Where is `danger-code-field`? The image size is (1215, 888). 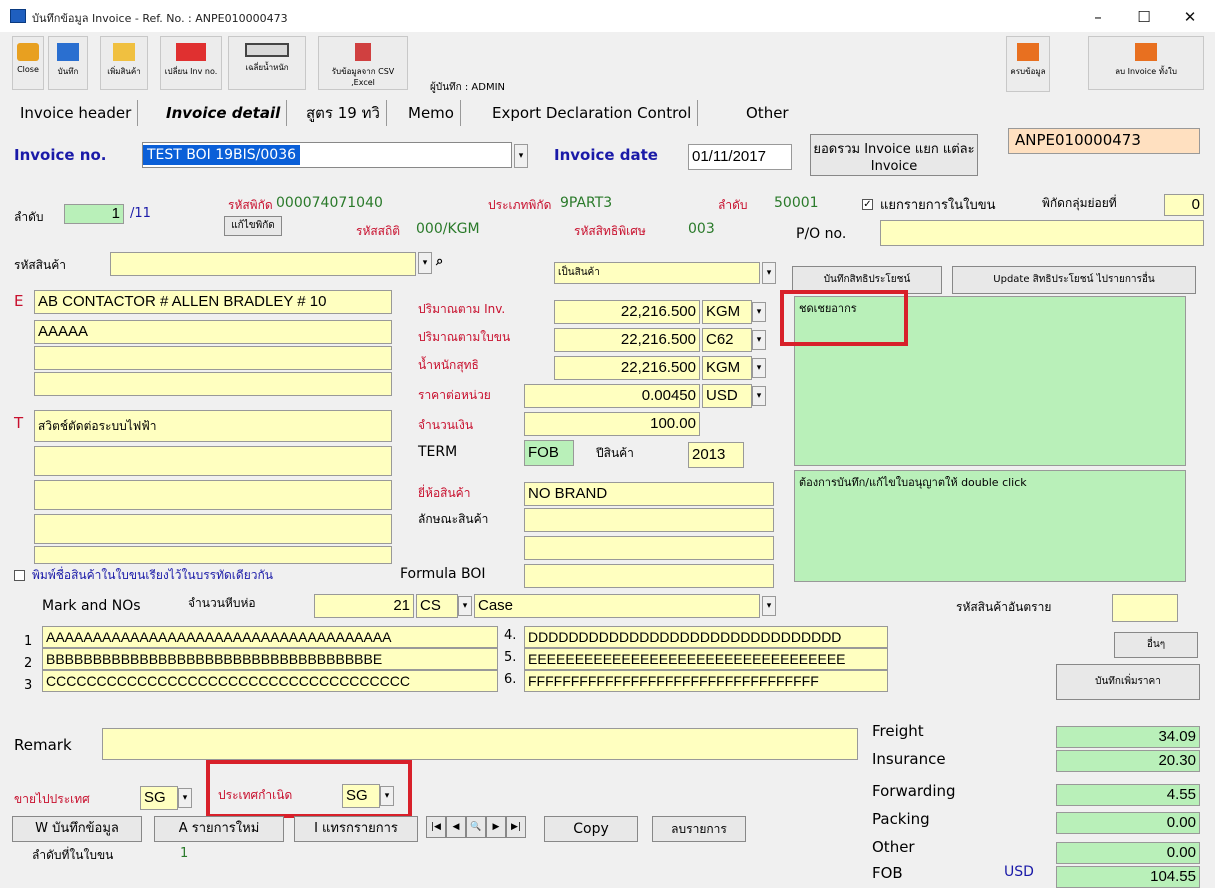 danger-code-field is located at coordinates (1145, 608).